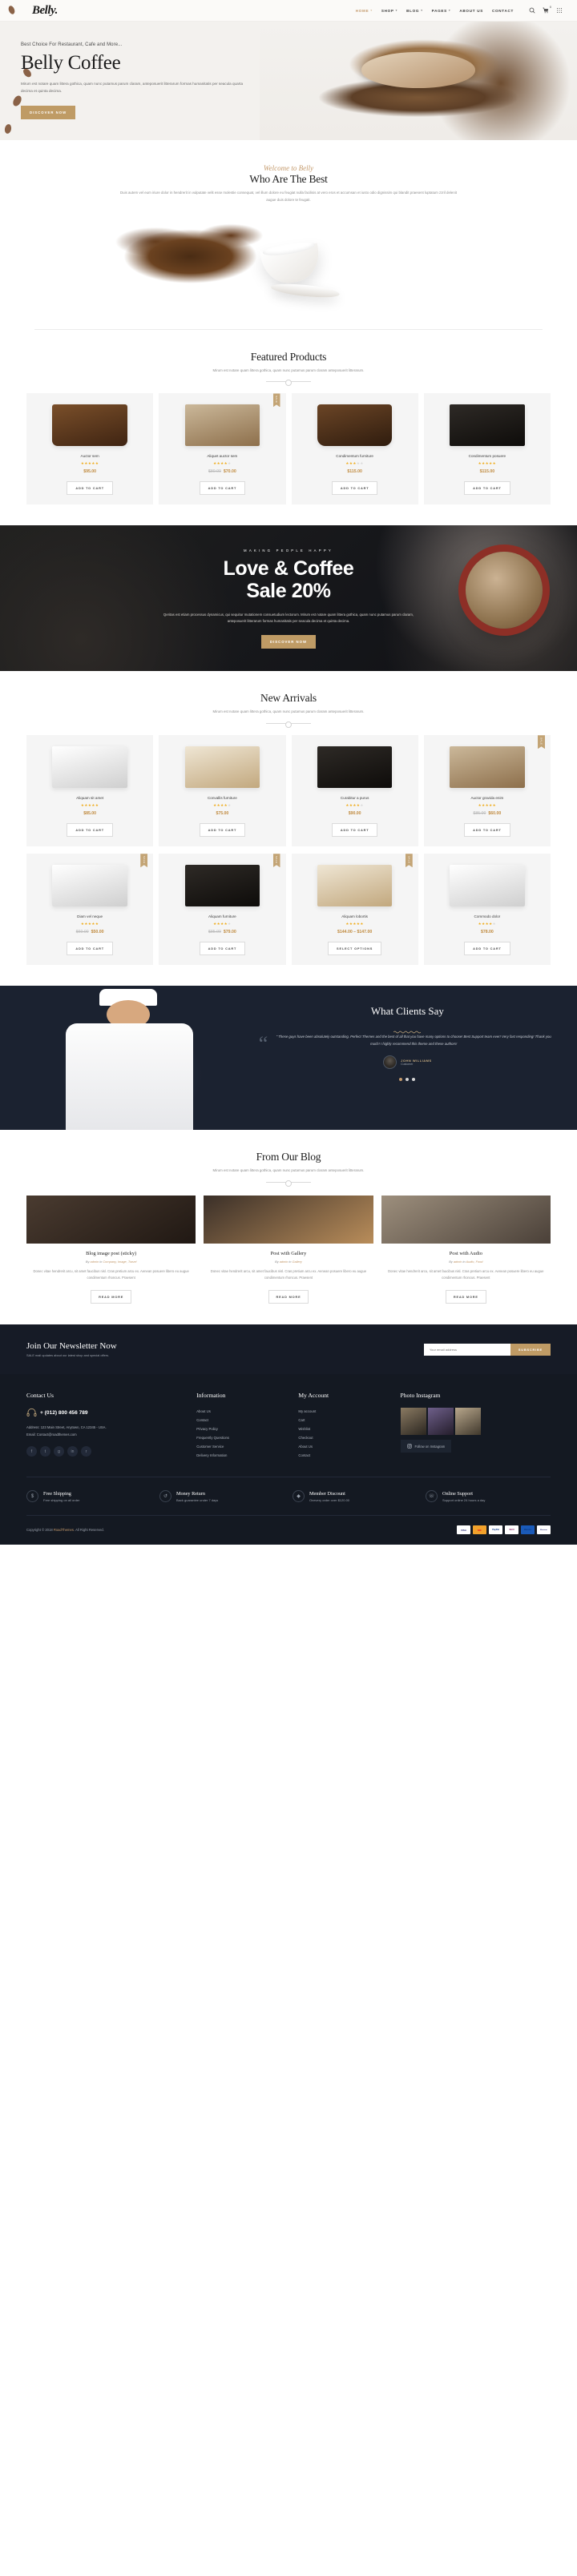 The height and width of the screenshot is (2576, 577). Describe the element at coordinates (45, 1451) in the screenshot. I see `twitter-icon: t` at that location.